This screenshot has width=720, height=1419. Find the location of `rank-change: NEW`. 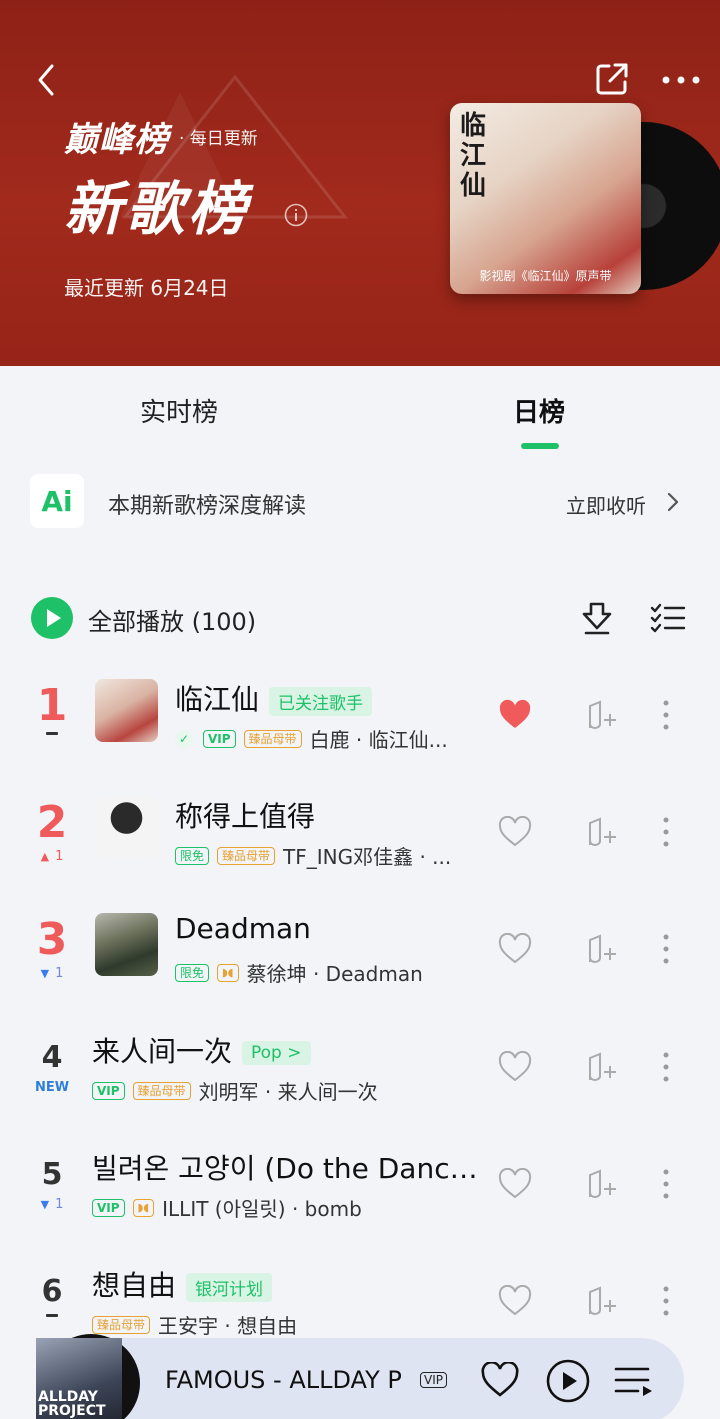

rank-change: NEW is located at coordinates (52, 1087).